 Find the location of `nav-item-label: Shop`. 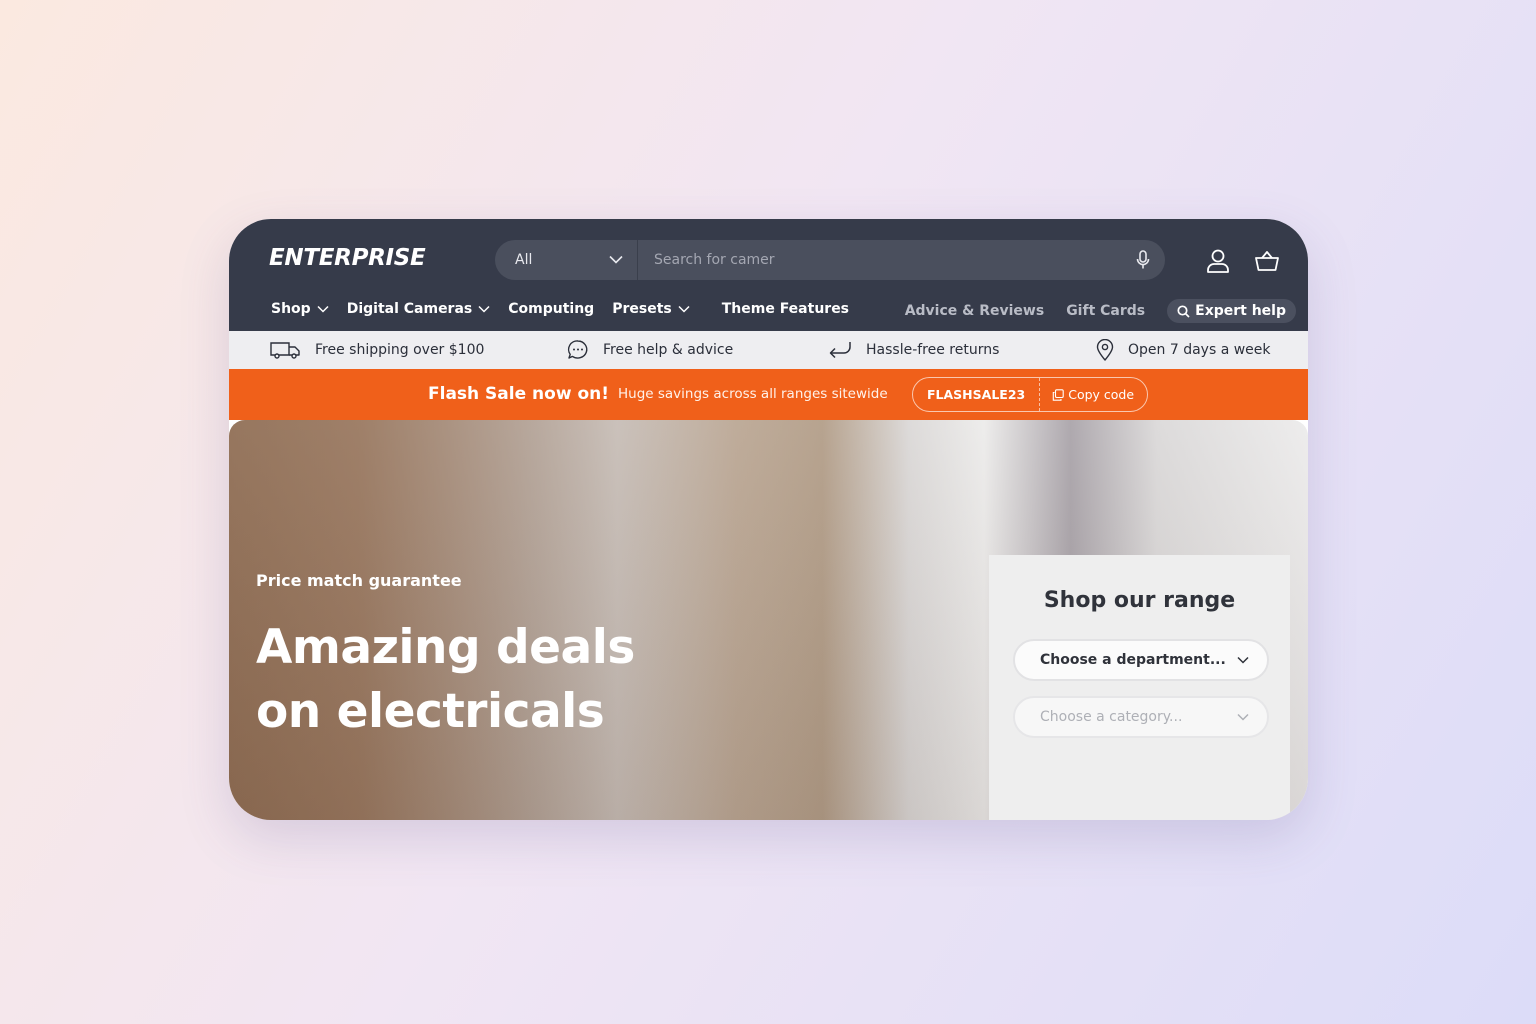

nav-item-label: Shop is located at coordinates (291, 309).